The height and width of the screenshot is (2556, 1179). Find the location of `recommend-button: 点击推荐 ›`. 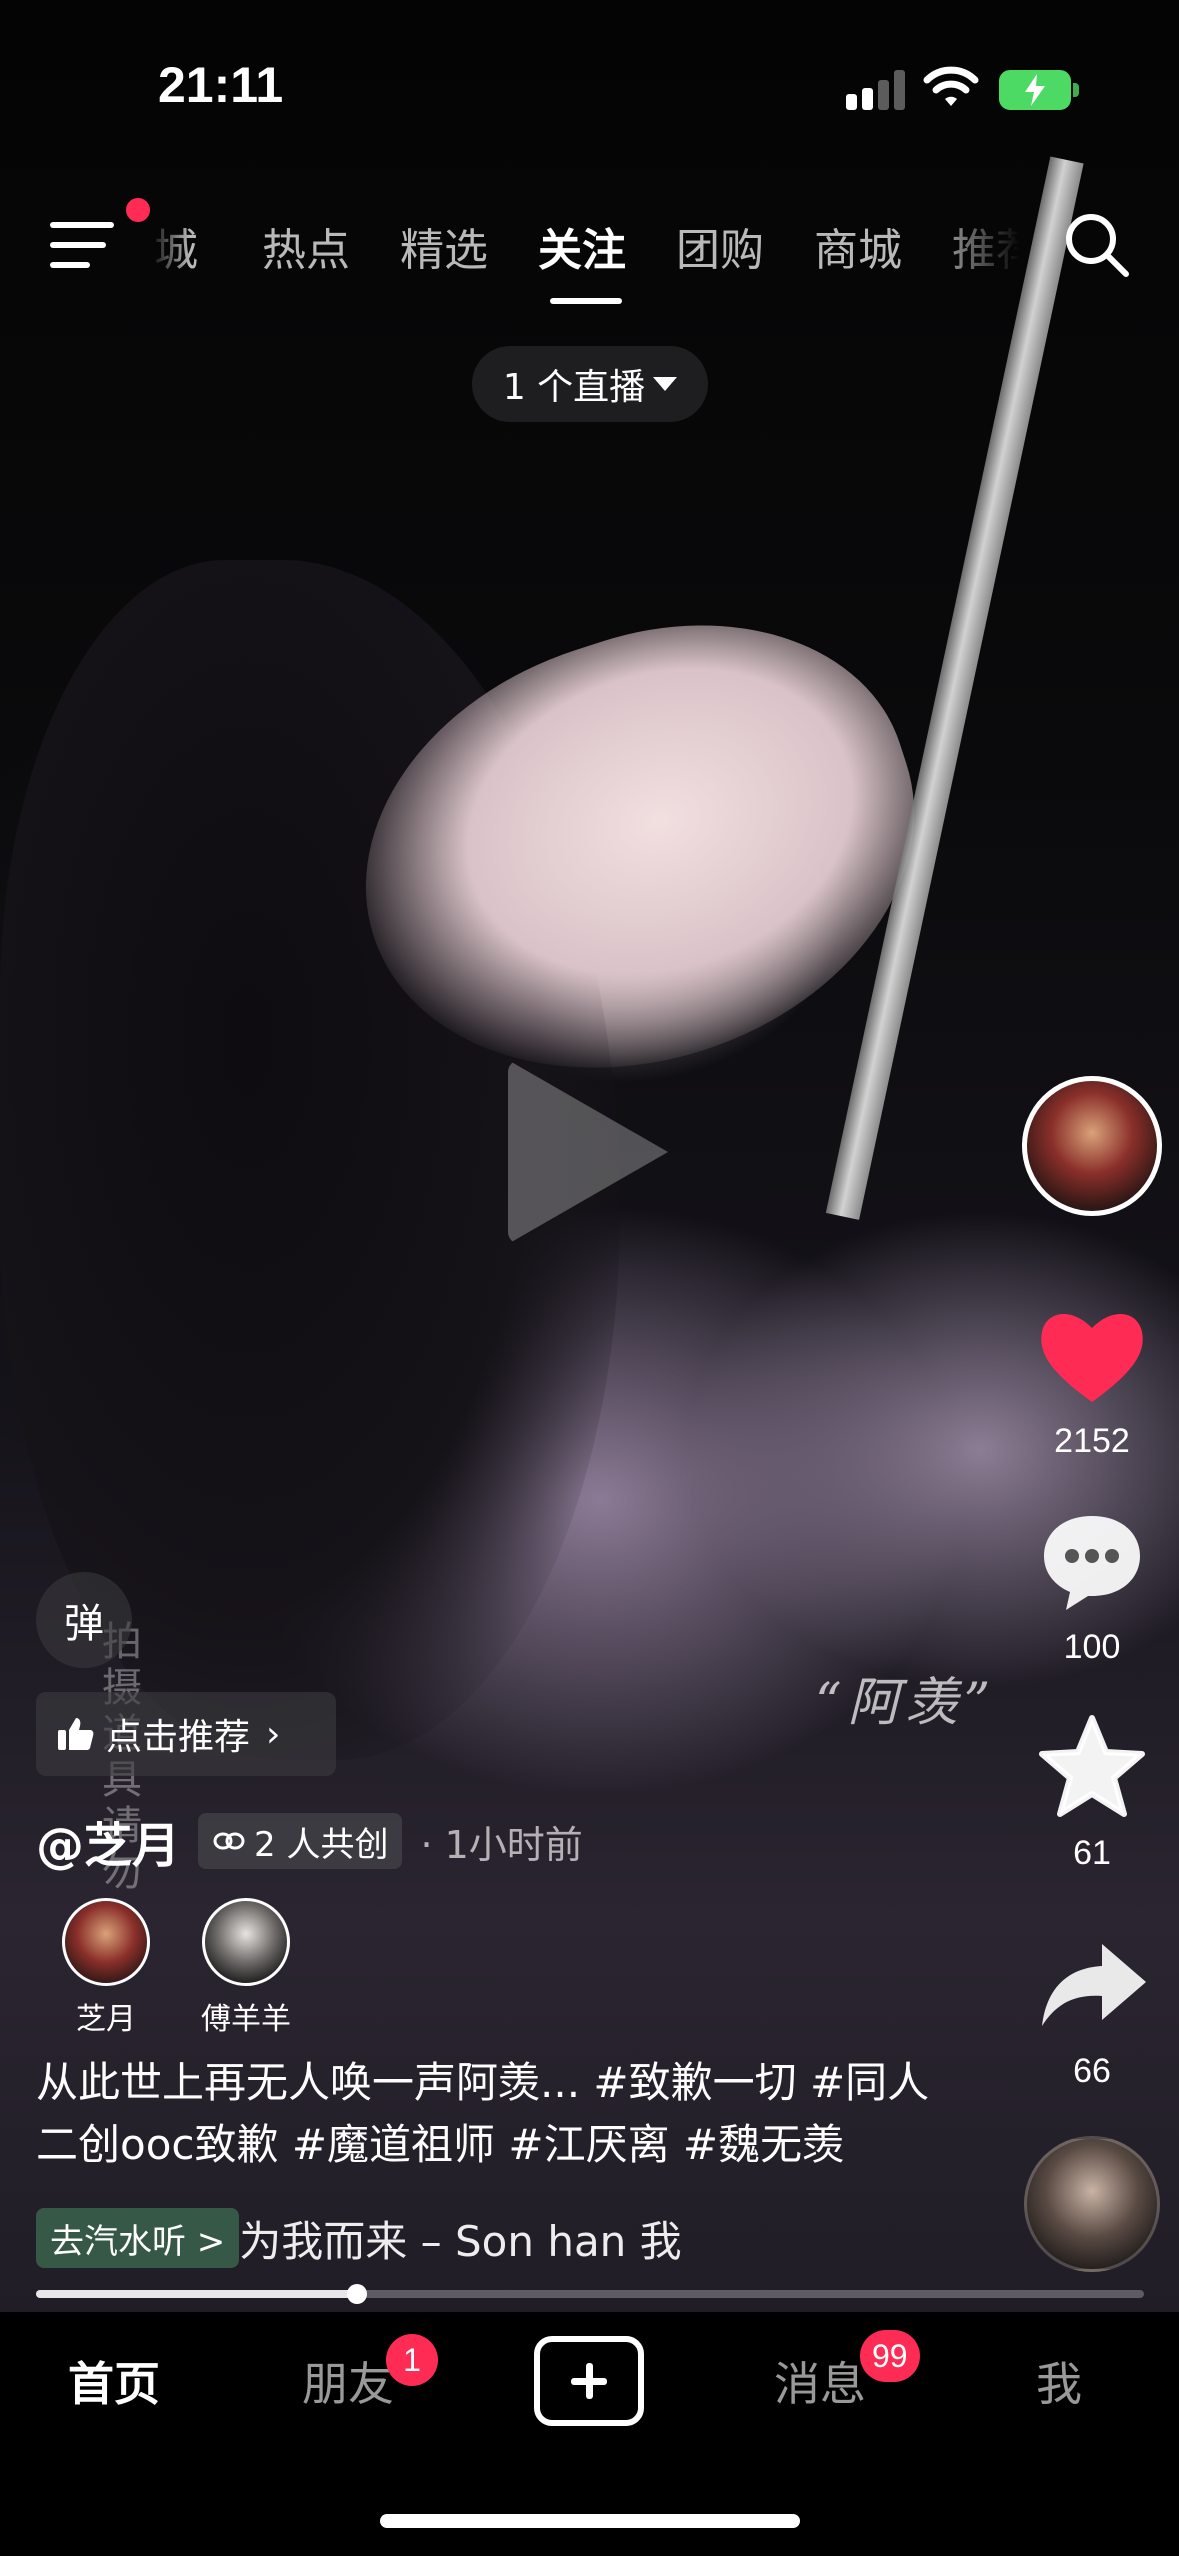

recommend-button: 点击推荐 › is located at coordinates (186, 1734).